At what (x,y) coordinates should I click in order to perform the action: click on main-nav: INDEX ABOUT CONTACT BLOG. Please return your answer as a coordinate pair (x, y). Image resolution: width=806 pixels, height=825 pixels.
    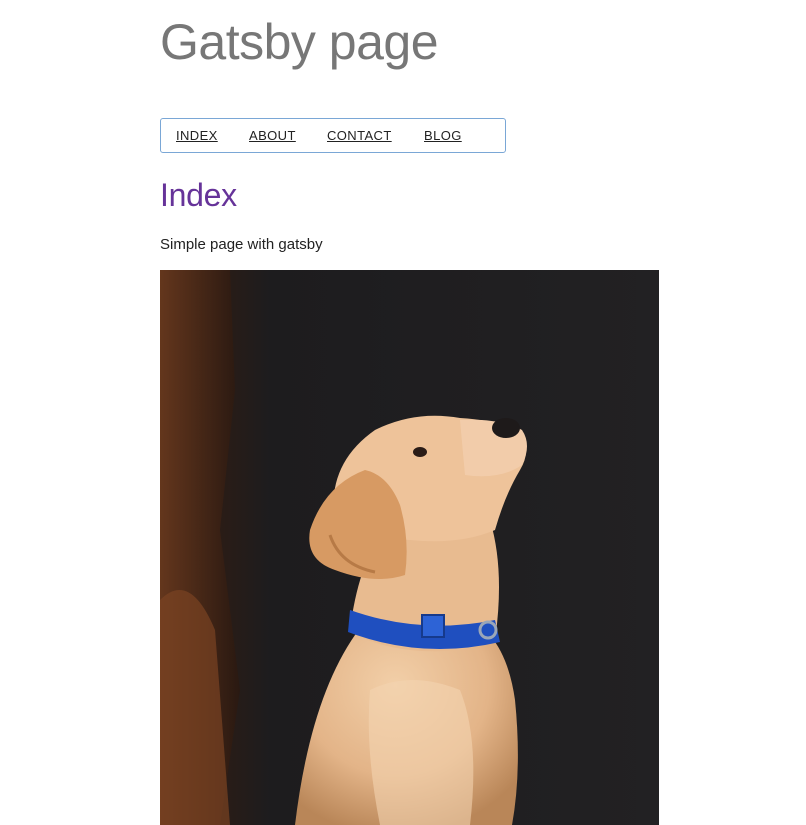
    Looking at the image, I should click on (333, 135).